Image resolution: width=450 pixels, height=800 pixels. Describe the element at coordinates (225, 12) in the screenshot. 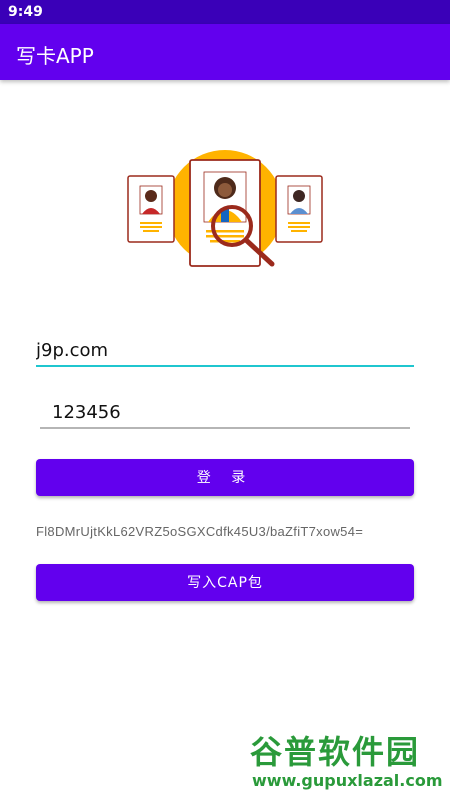

I see `status-bar: 9:49` at that location.